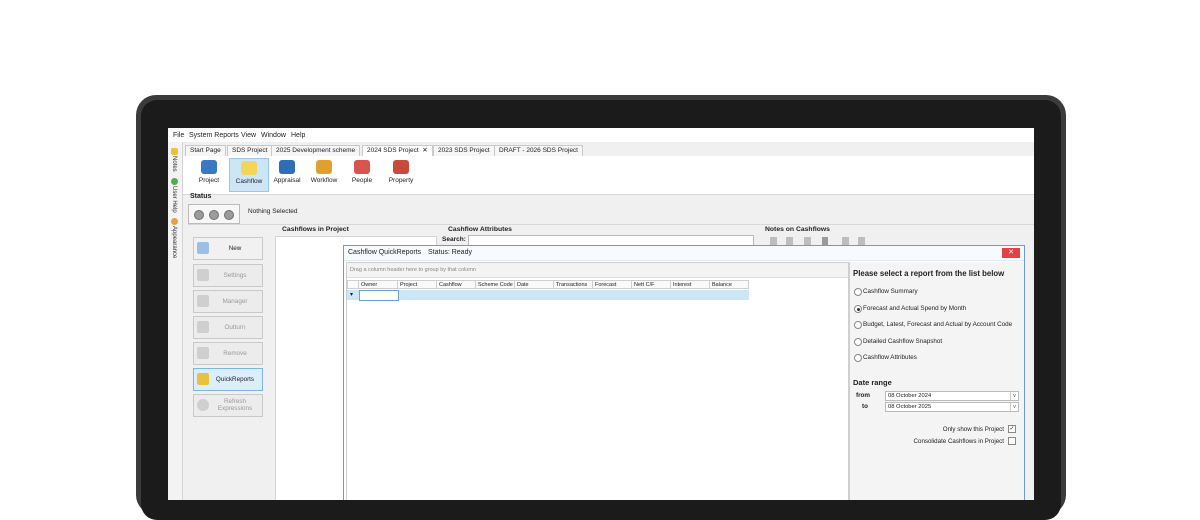 This screenshot has width=1200, height=520. I want to click on dialog-status: Status: Ready, so click(450, 252).